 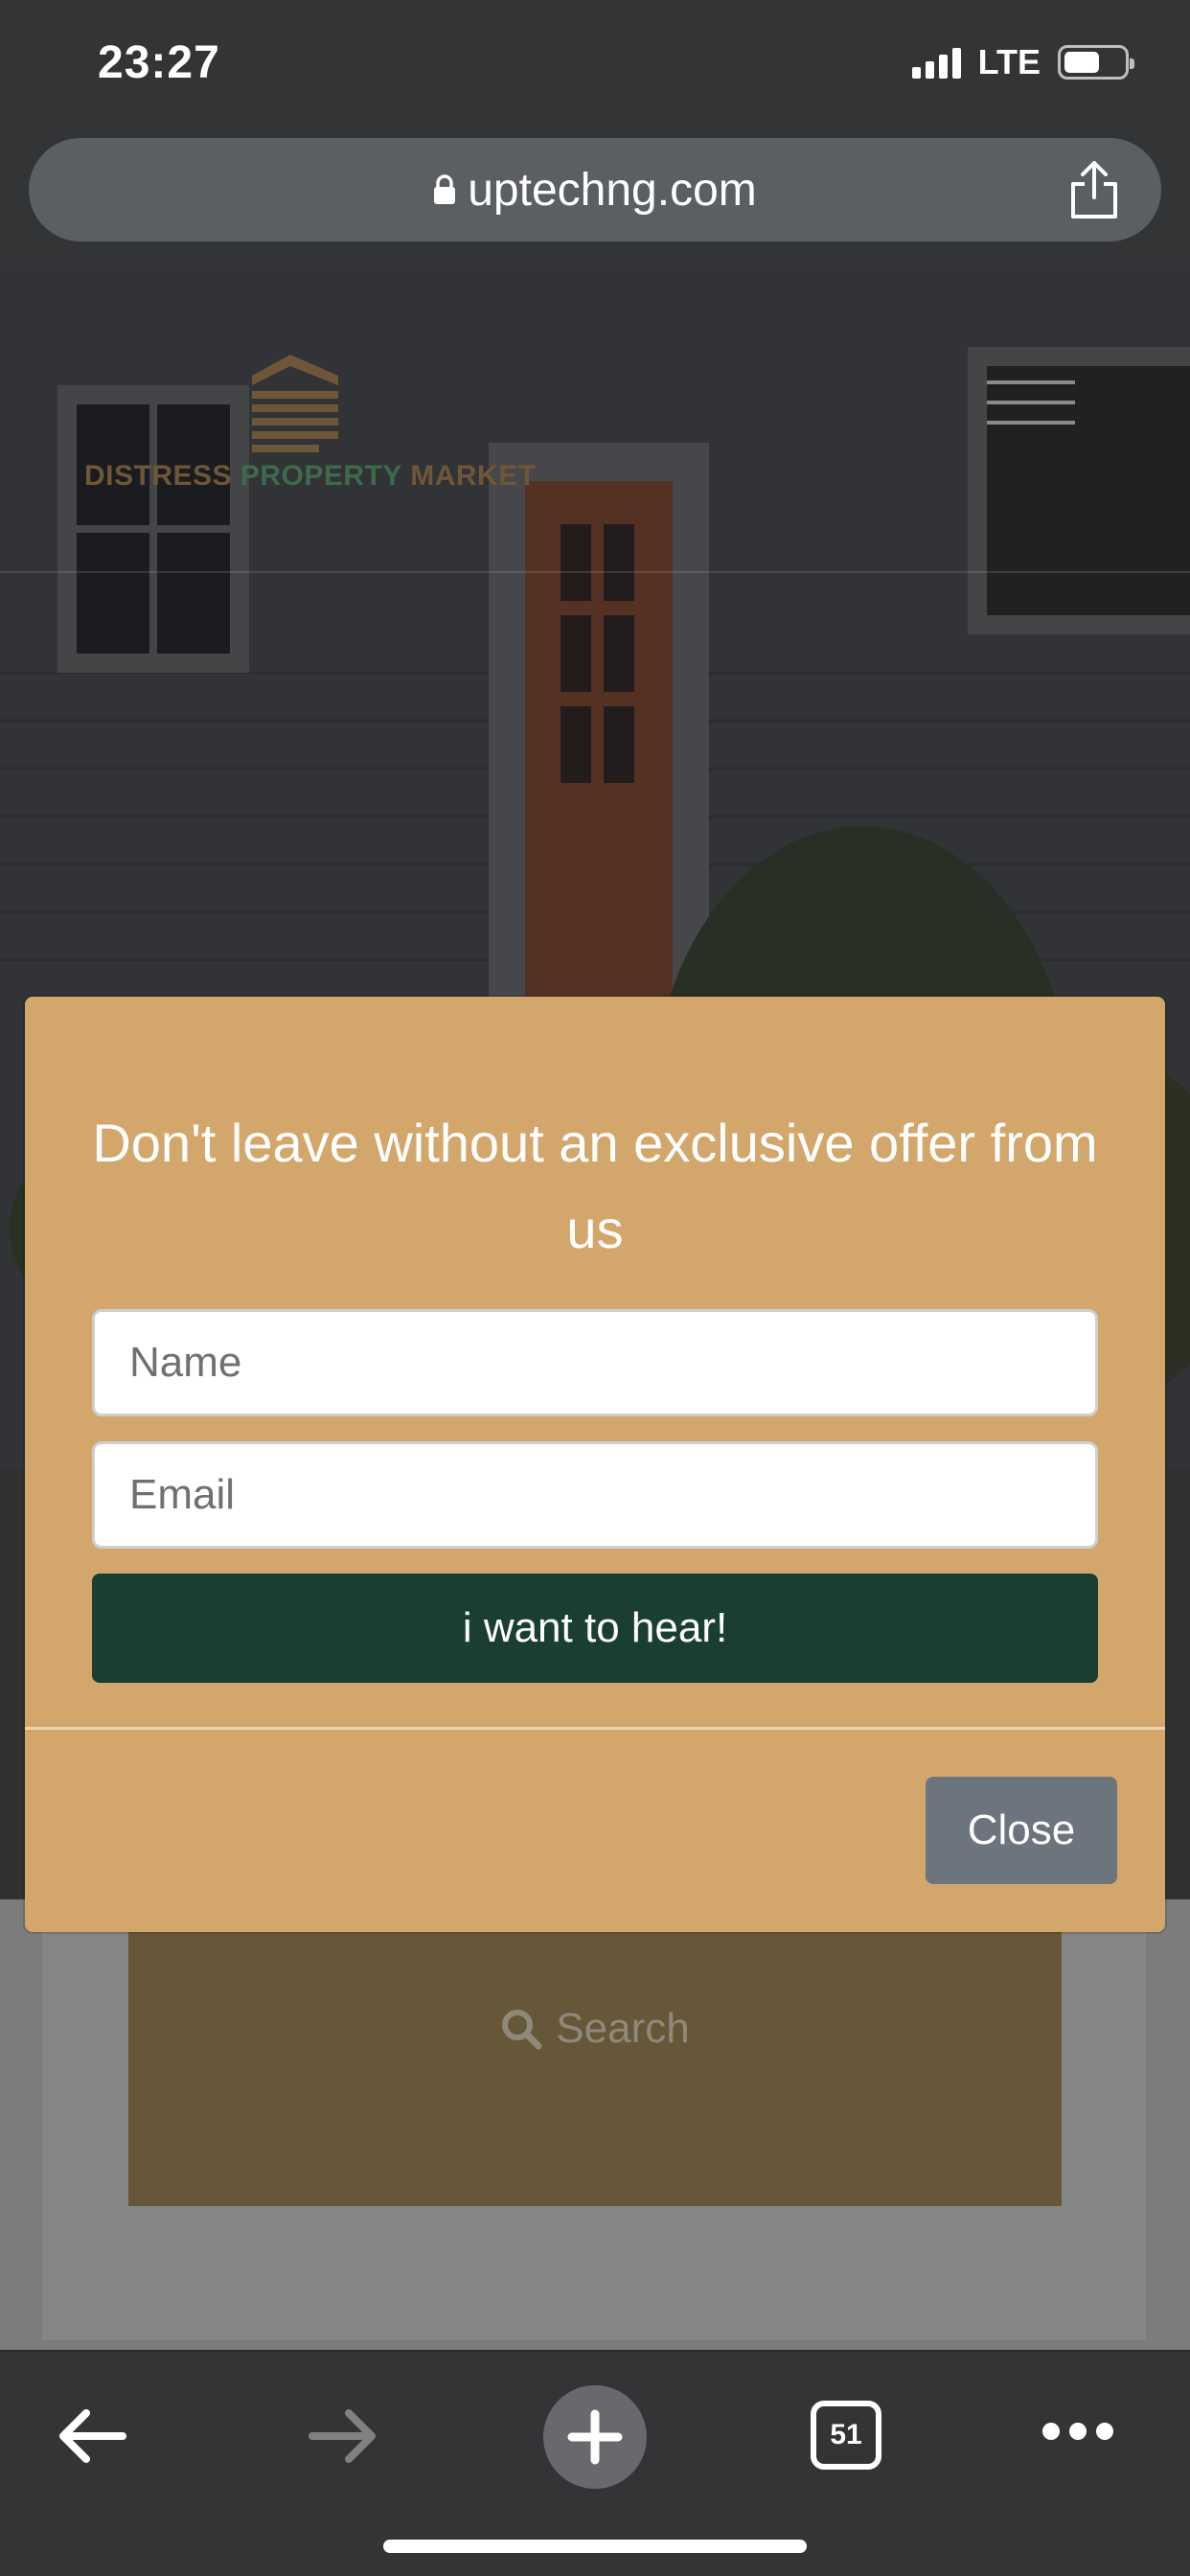 I want to click on status-bar: 23:27 LTE, so click(x=595, y=67).